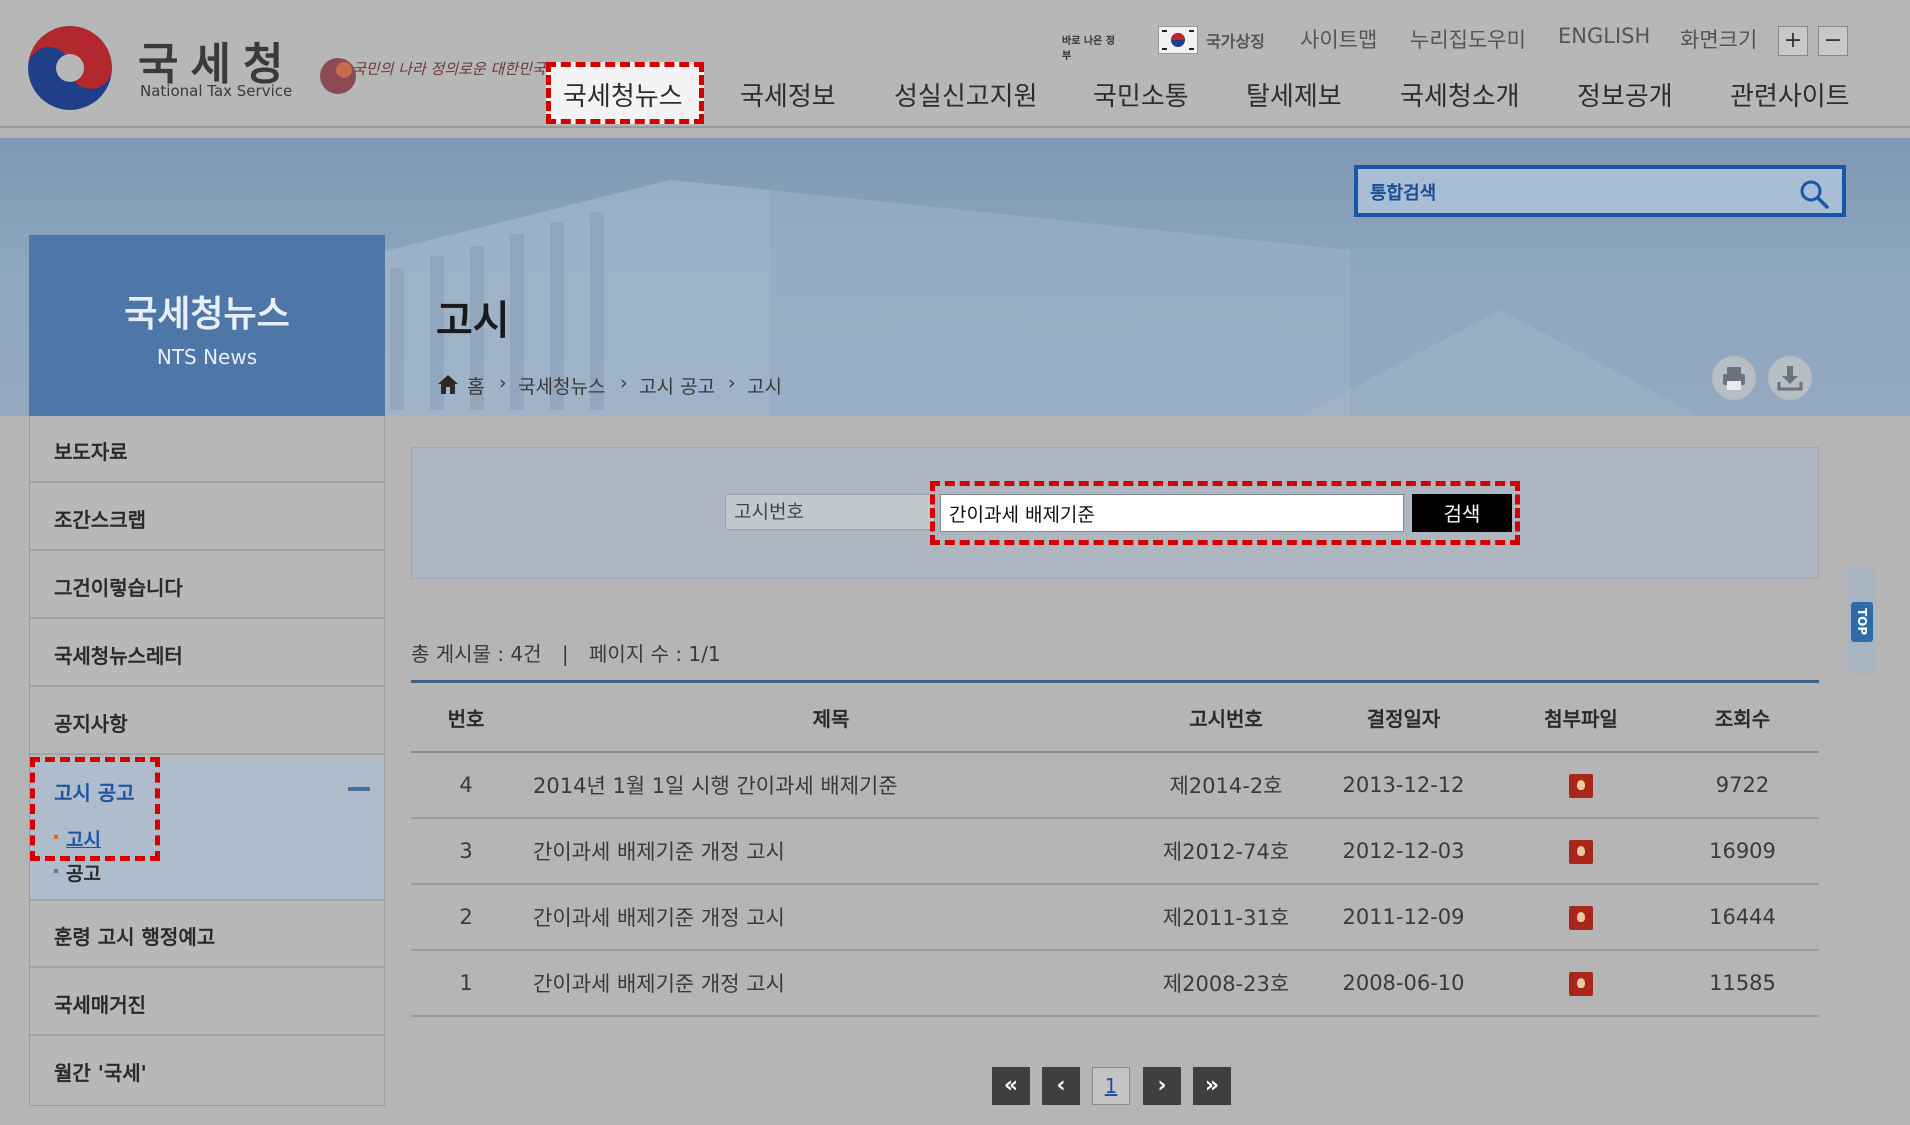  Describe the element at coordinates (1719, 40) in the screenshot. I see `util-screen-size: 화면크기` at that location.